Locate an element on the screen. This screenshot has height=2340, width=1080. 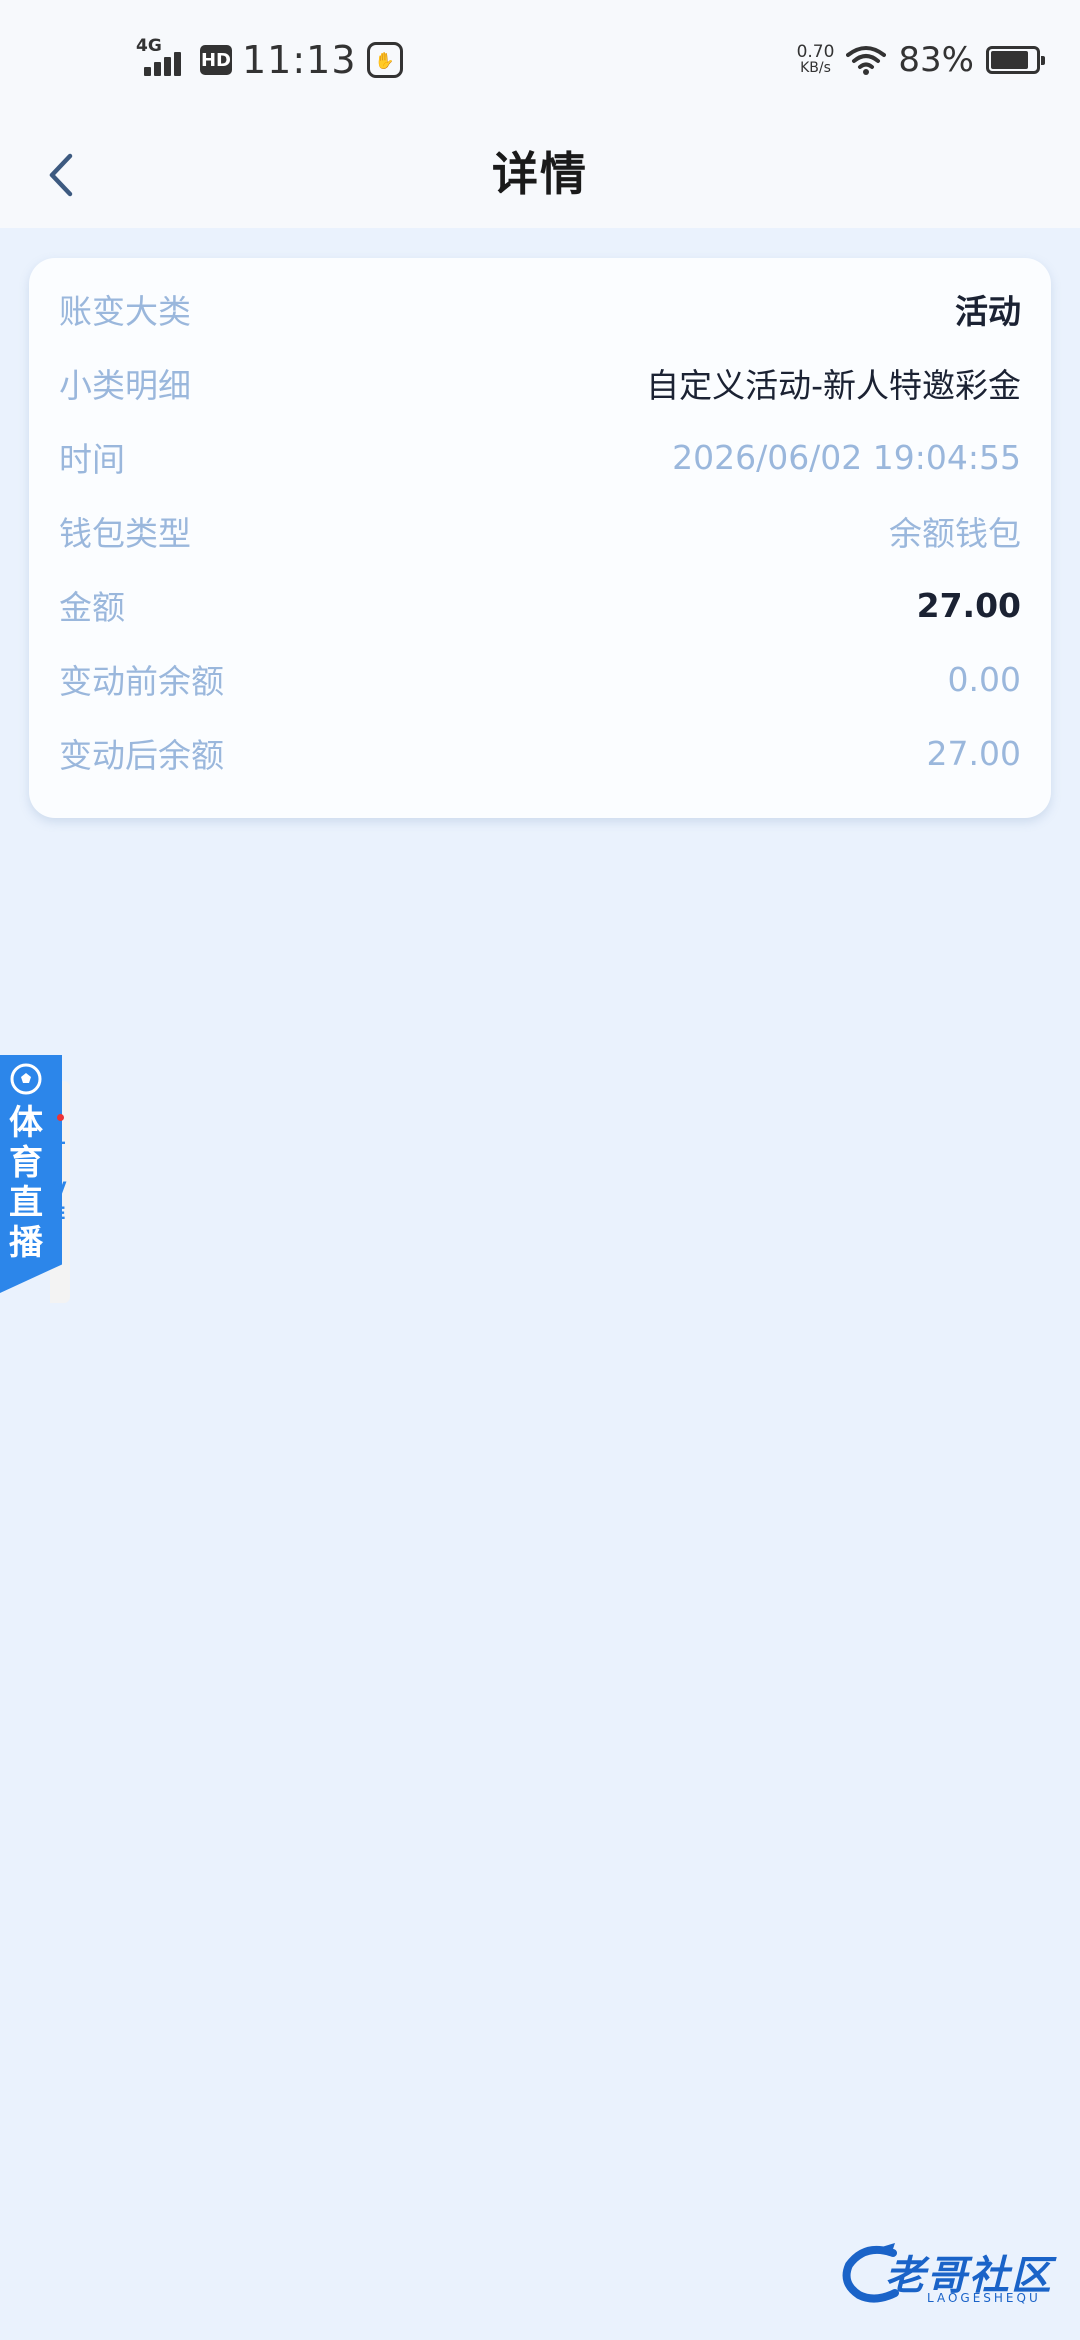
live-badge: L I V E is located at coordinates (60, 1177).